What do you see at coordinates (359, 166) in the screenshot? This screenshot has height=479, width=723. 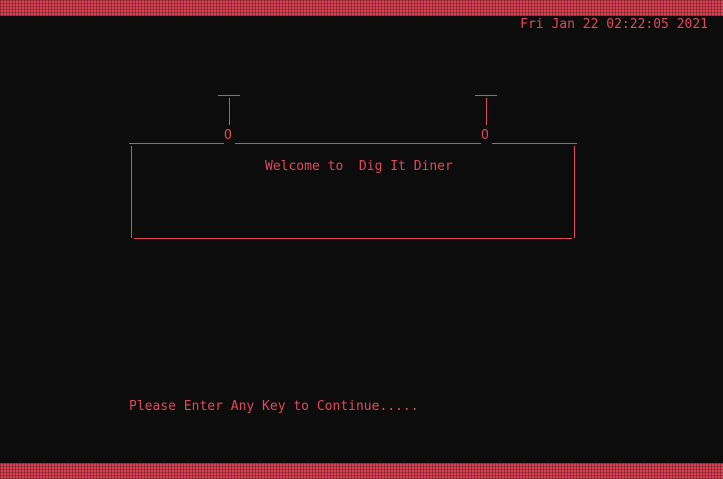 I see `welcome-message: Welcome to Dig It Diner` at bounding box center [359, 166].